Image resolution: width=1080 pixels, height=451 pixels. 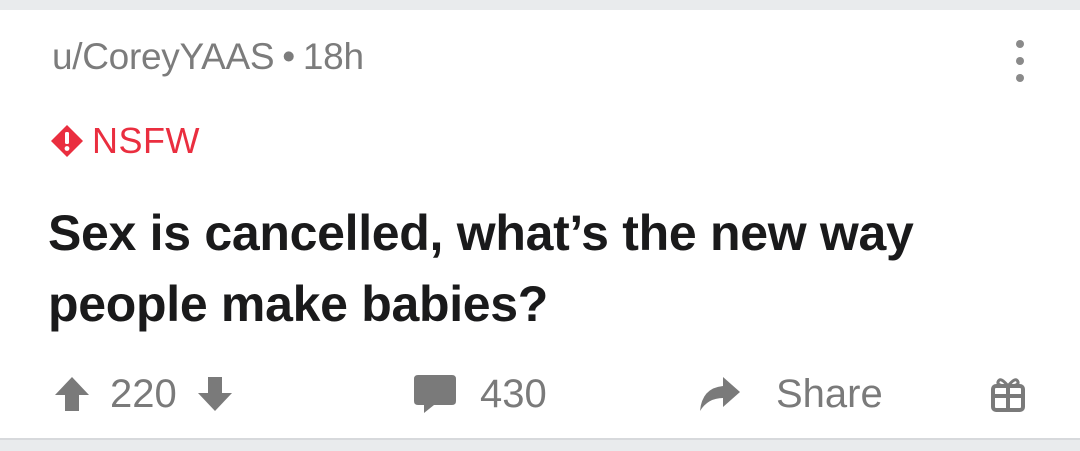 I want to click on share-label: Share, so click(x=829, y=393).